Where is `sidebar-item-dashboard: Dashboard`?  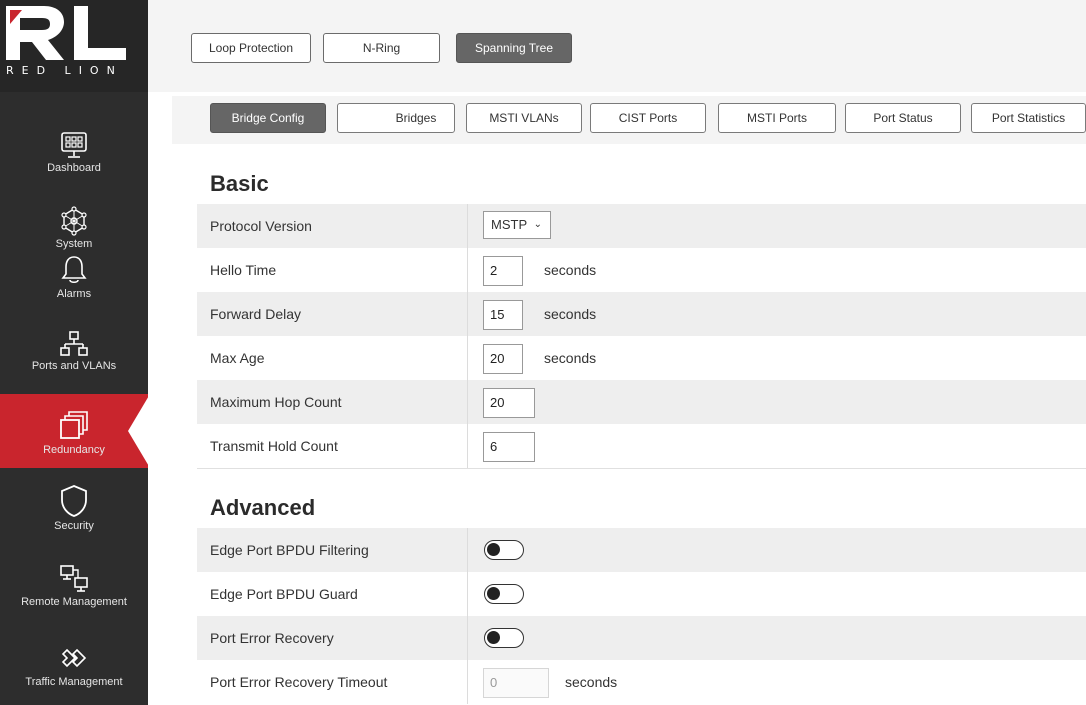
sidebar-item-dashboard: Dashboard is located at coordinates (74, 161).